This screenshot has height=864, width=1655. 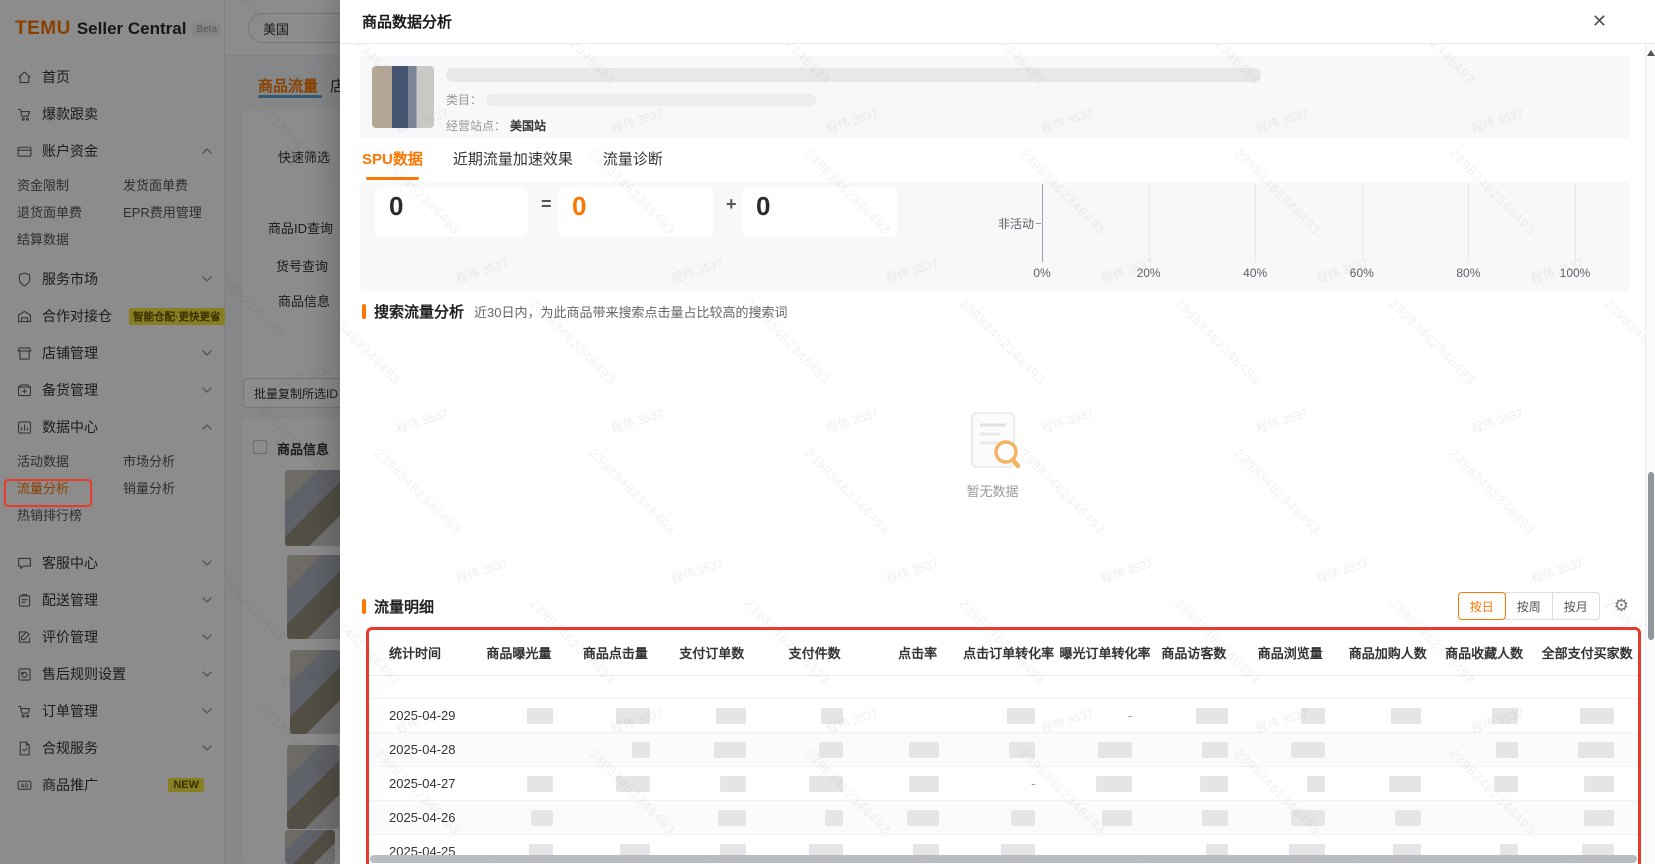 I want to click on modal-tab-2: 流量诊断, so click(x=633, y=162).